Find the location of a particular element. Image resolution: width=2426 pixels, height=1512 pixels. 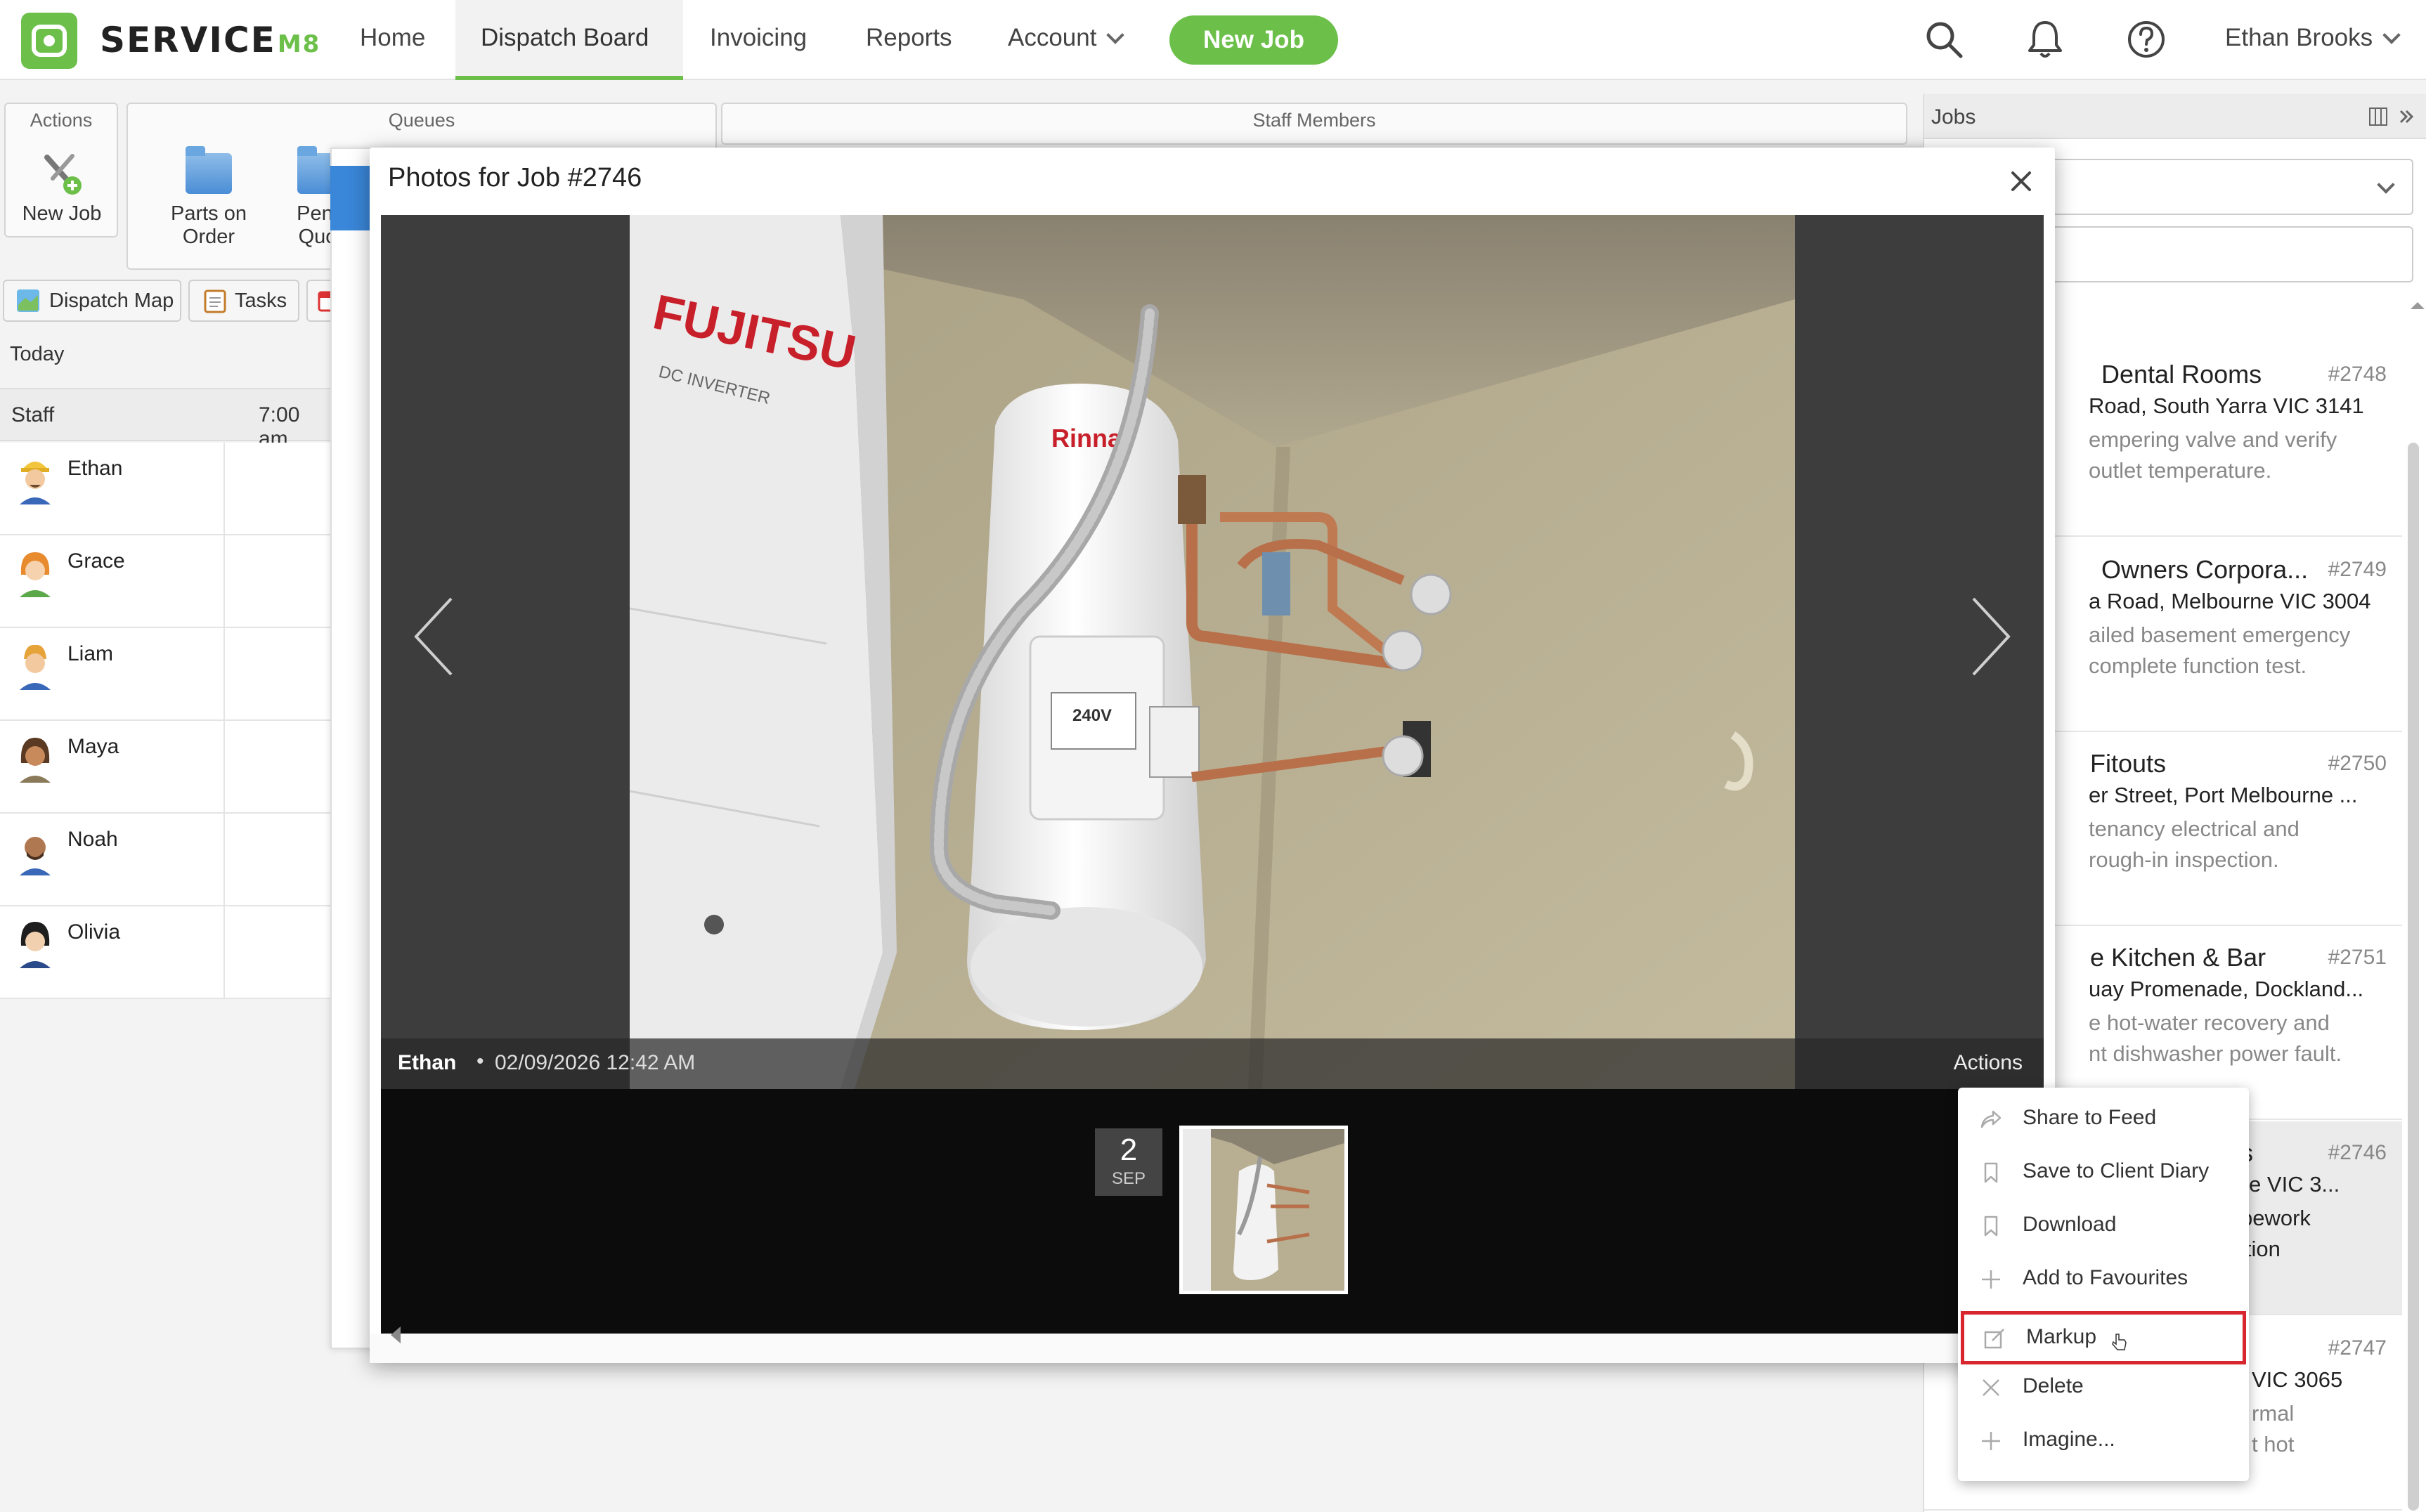

folder-icon is located at coordinates (209, 170).